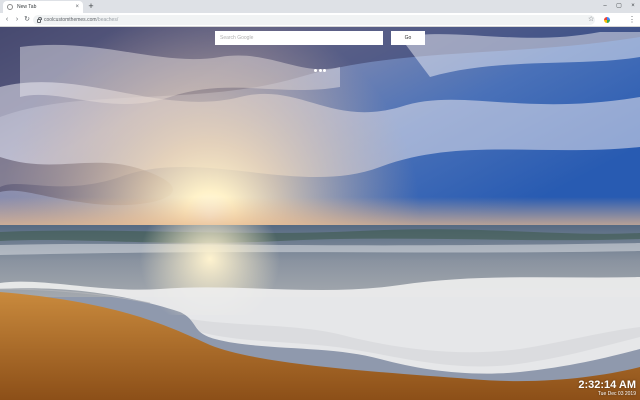  I want to click on forward-button: ›, so click(17, 20).